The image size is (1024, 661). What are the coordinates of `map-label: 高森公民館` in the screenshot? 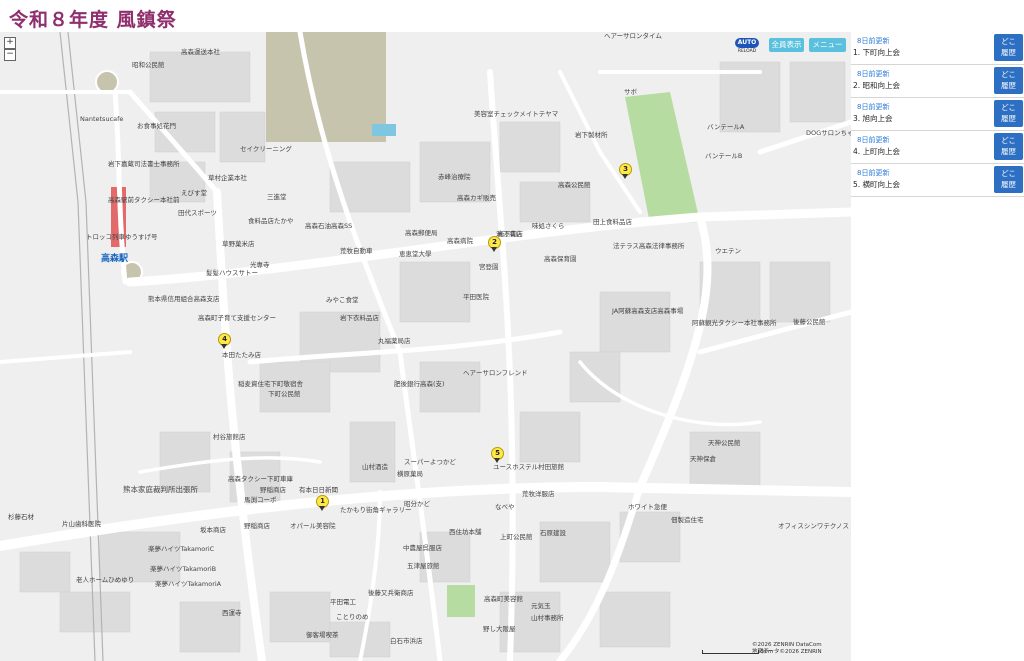 It's located at (574, 185).